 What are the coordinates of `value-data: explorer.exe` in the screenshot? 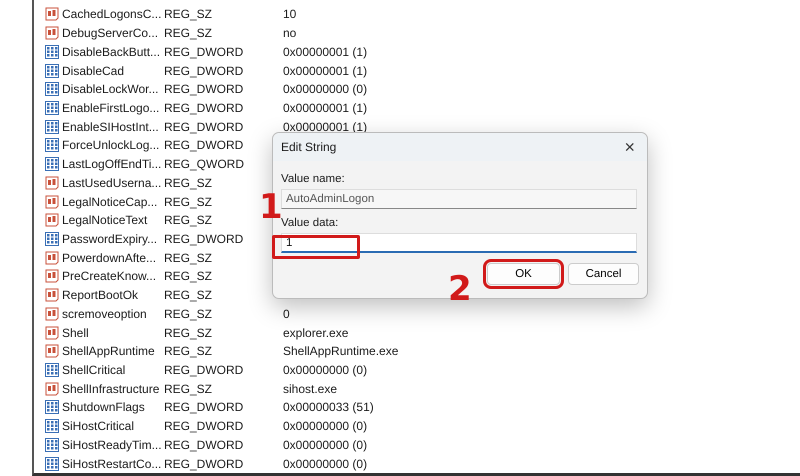 It's located at (315, 333).